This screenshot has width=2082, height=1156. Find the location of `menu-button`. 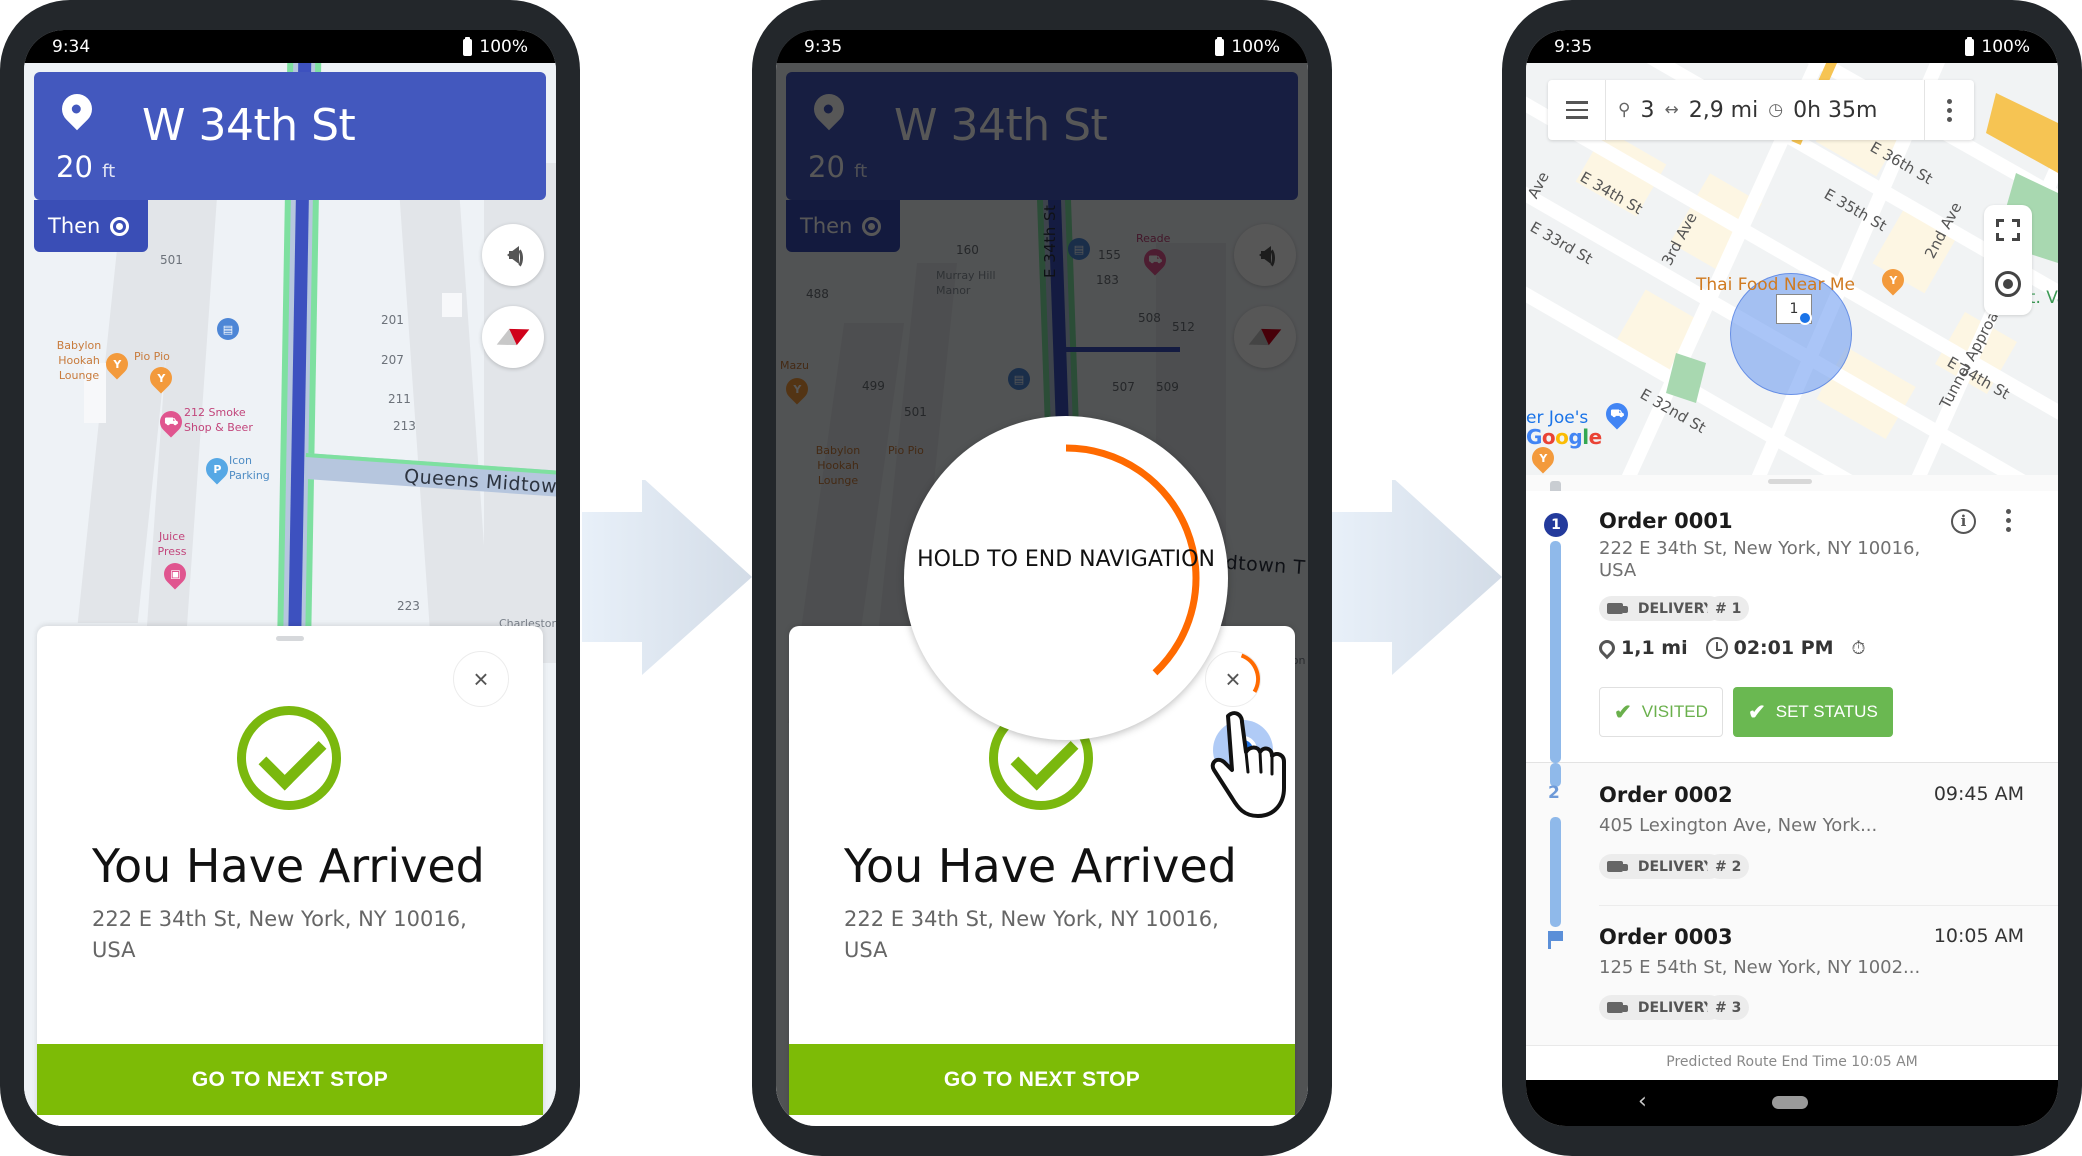

menu-button is located at coordinates (1577, 110).